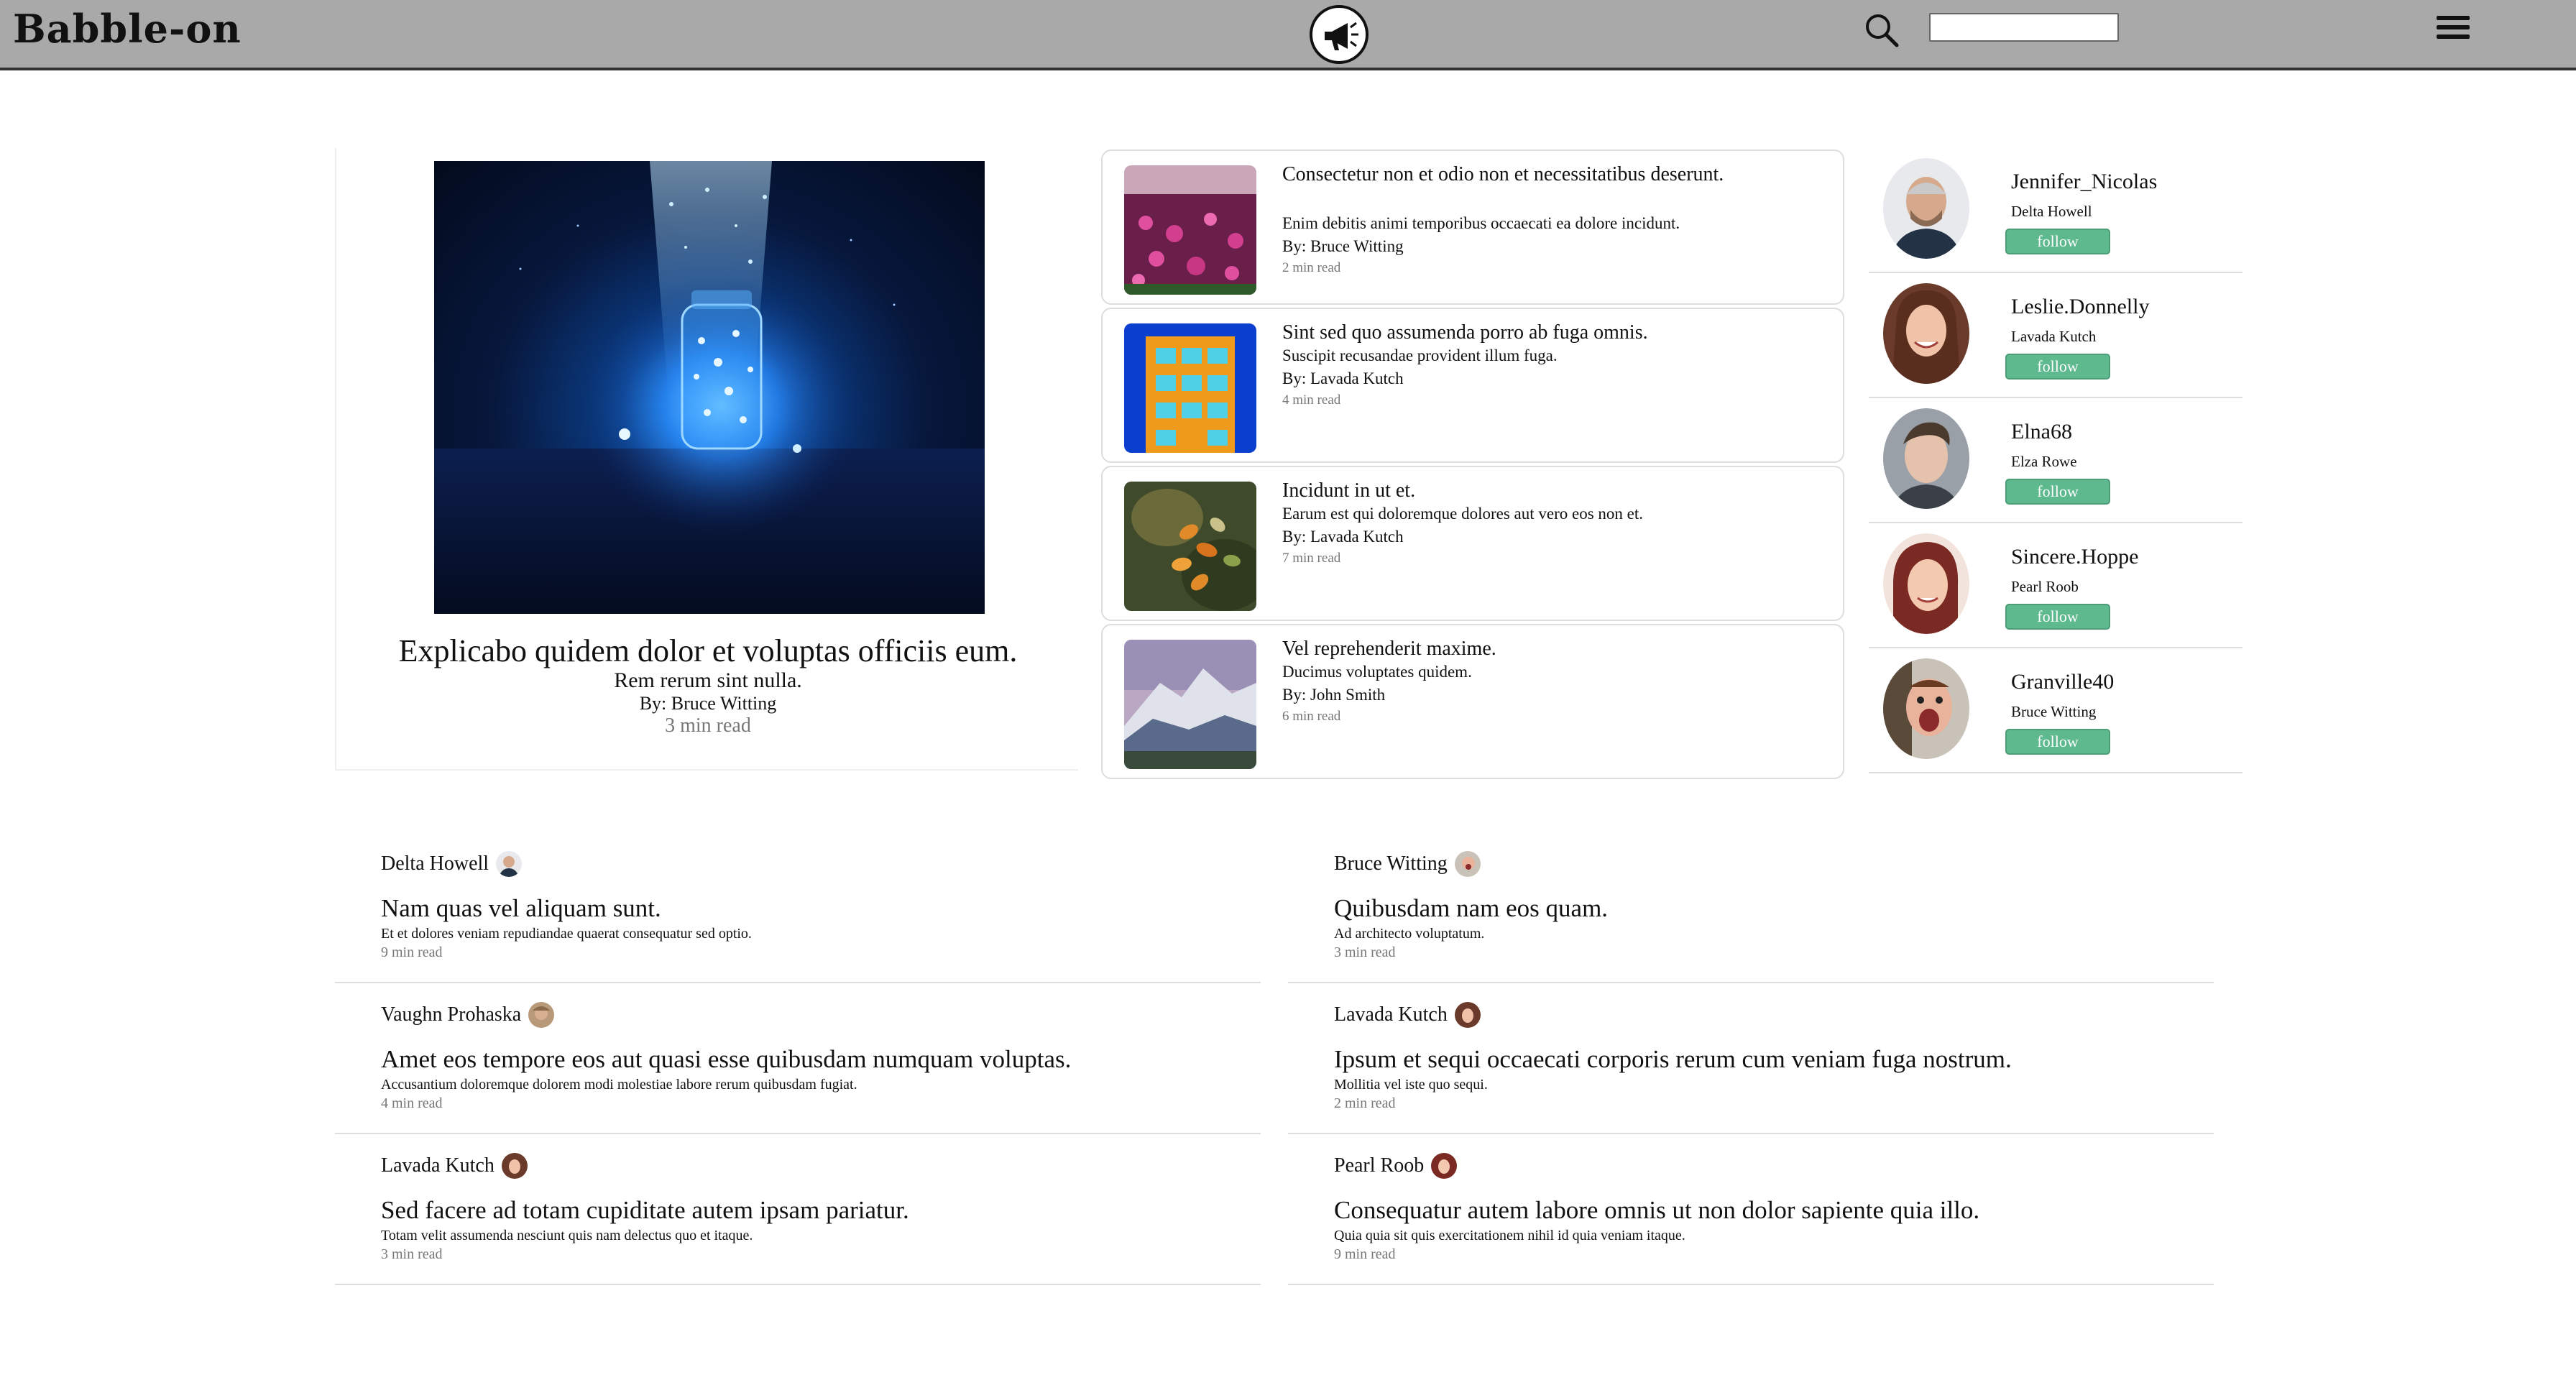 This screenshot has width=2576, height=1375. I want to click on feed-author: Delta Howell, so click(452, 864).